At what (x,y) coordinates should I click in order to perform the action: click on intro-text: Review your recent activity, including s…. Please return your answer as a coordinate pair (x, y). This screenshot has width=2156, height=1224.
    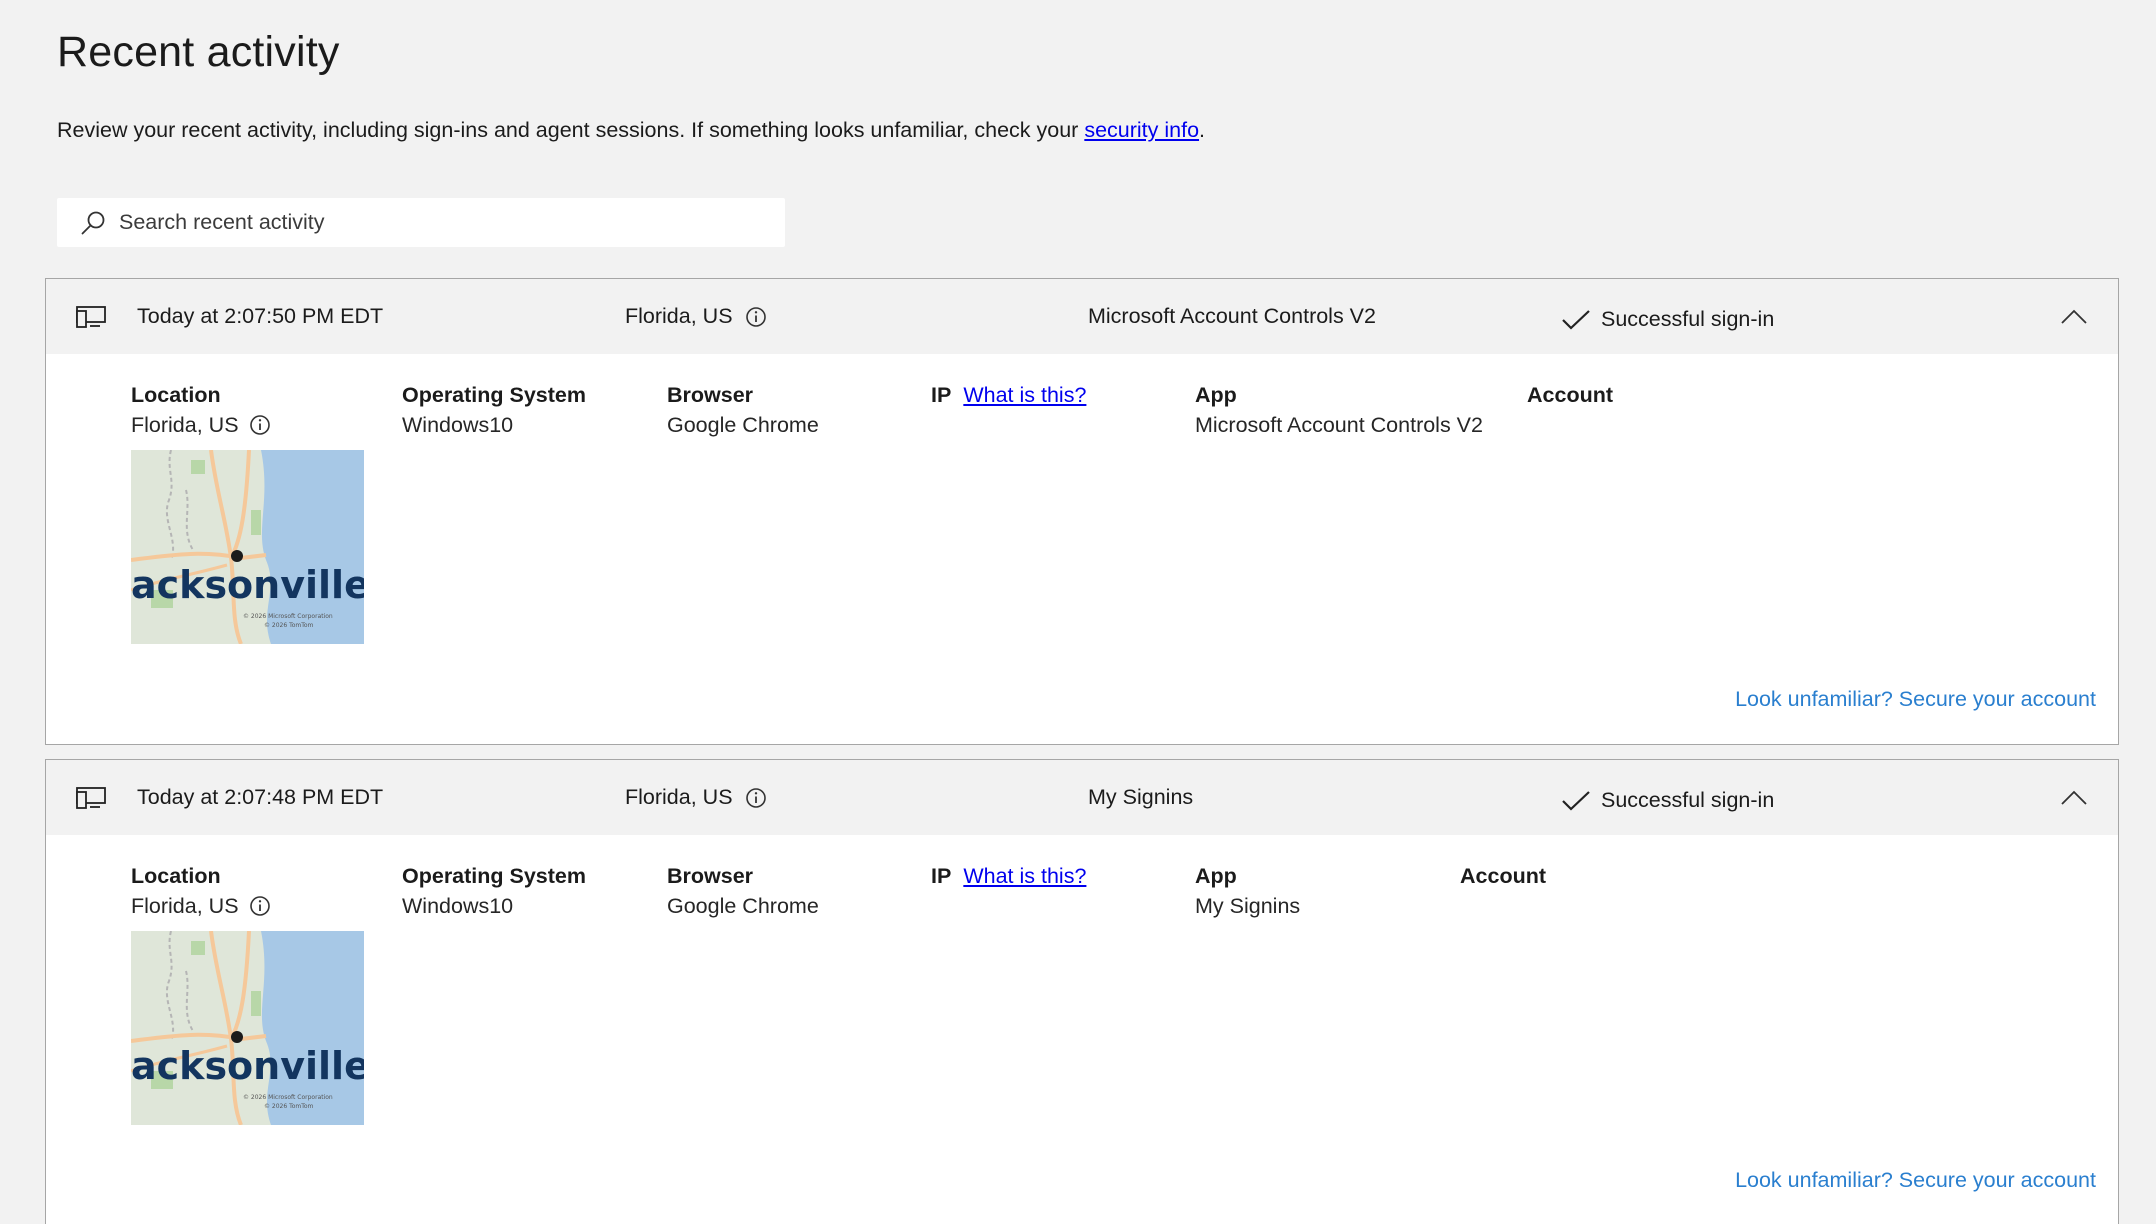
    Looking at the image, I should click on (631, 130).